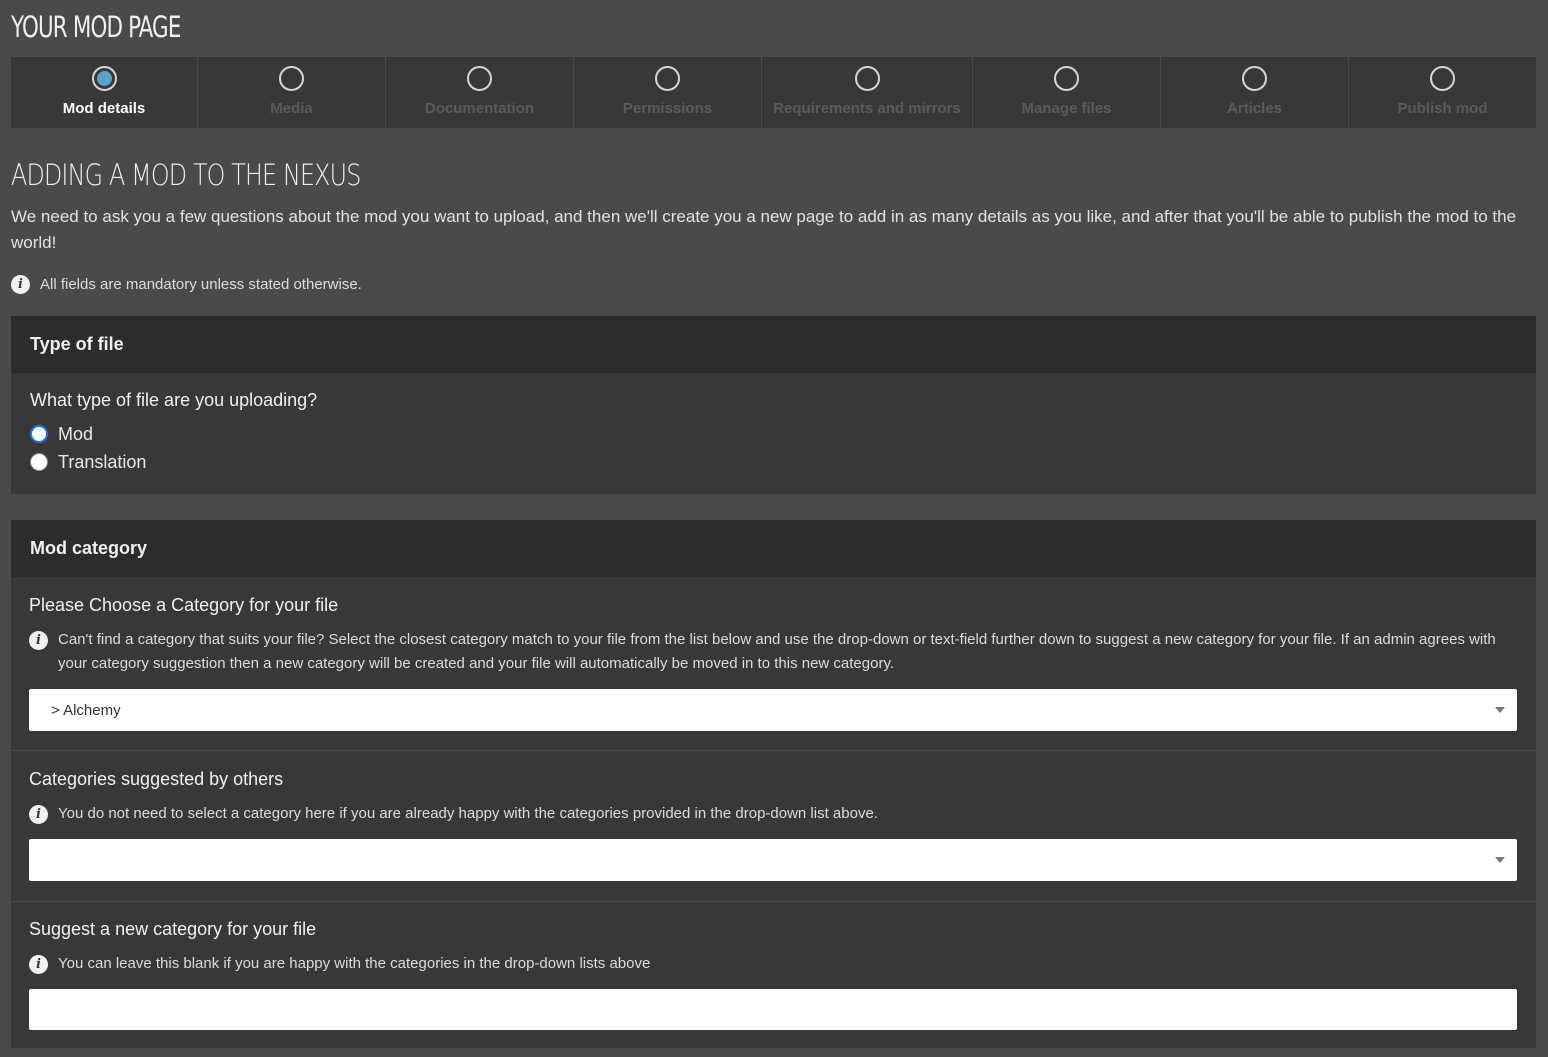 Image resolution: width=1548 pixels, height=1057 pixels. I want to click on step-mod-details: Mod details, so click(104, 92).